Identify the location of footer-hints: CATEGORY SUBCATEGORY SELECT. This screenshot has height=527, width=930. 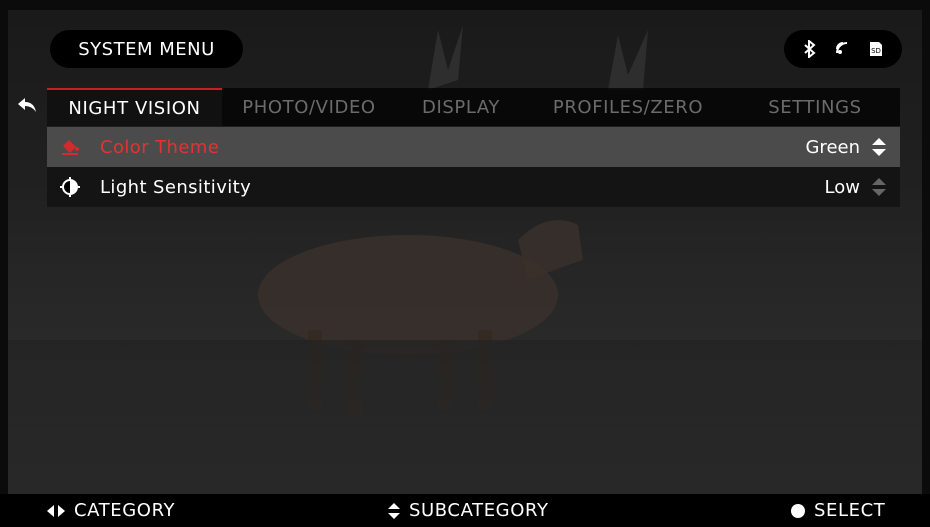
(465, 510).